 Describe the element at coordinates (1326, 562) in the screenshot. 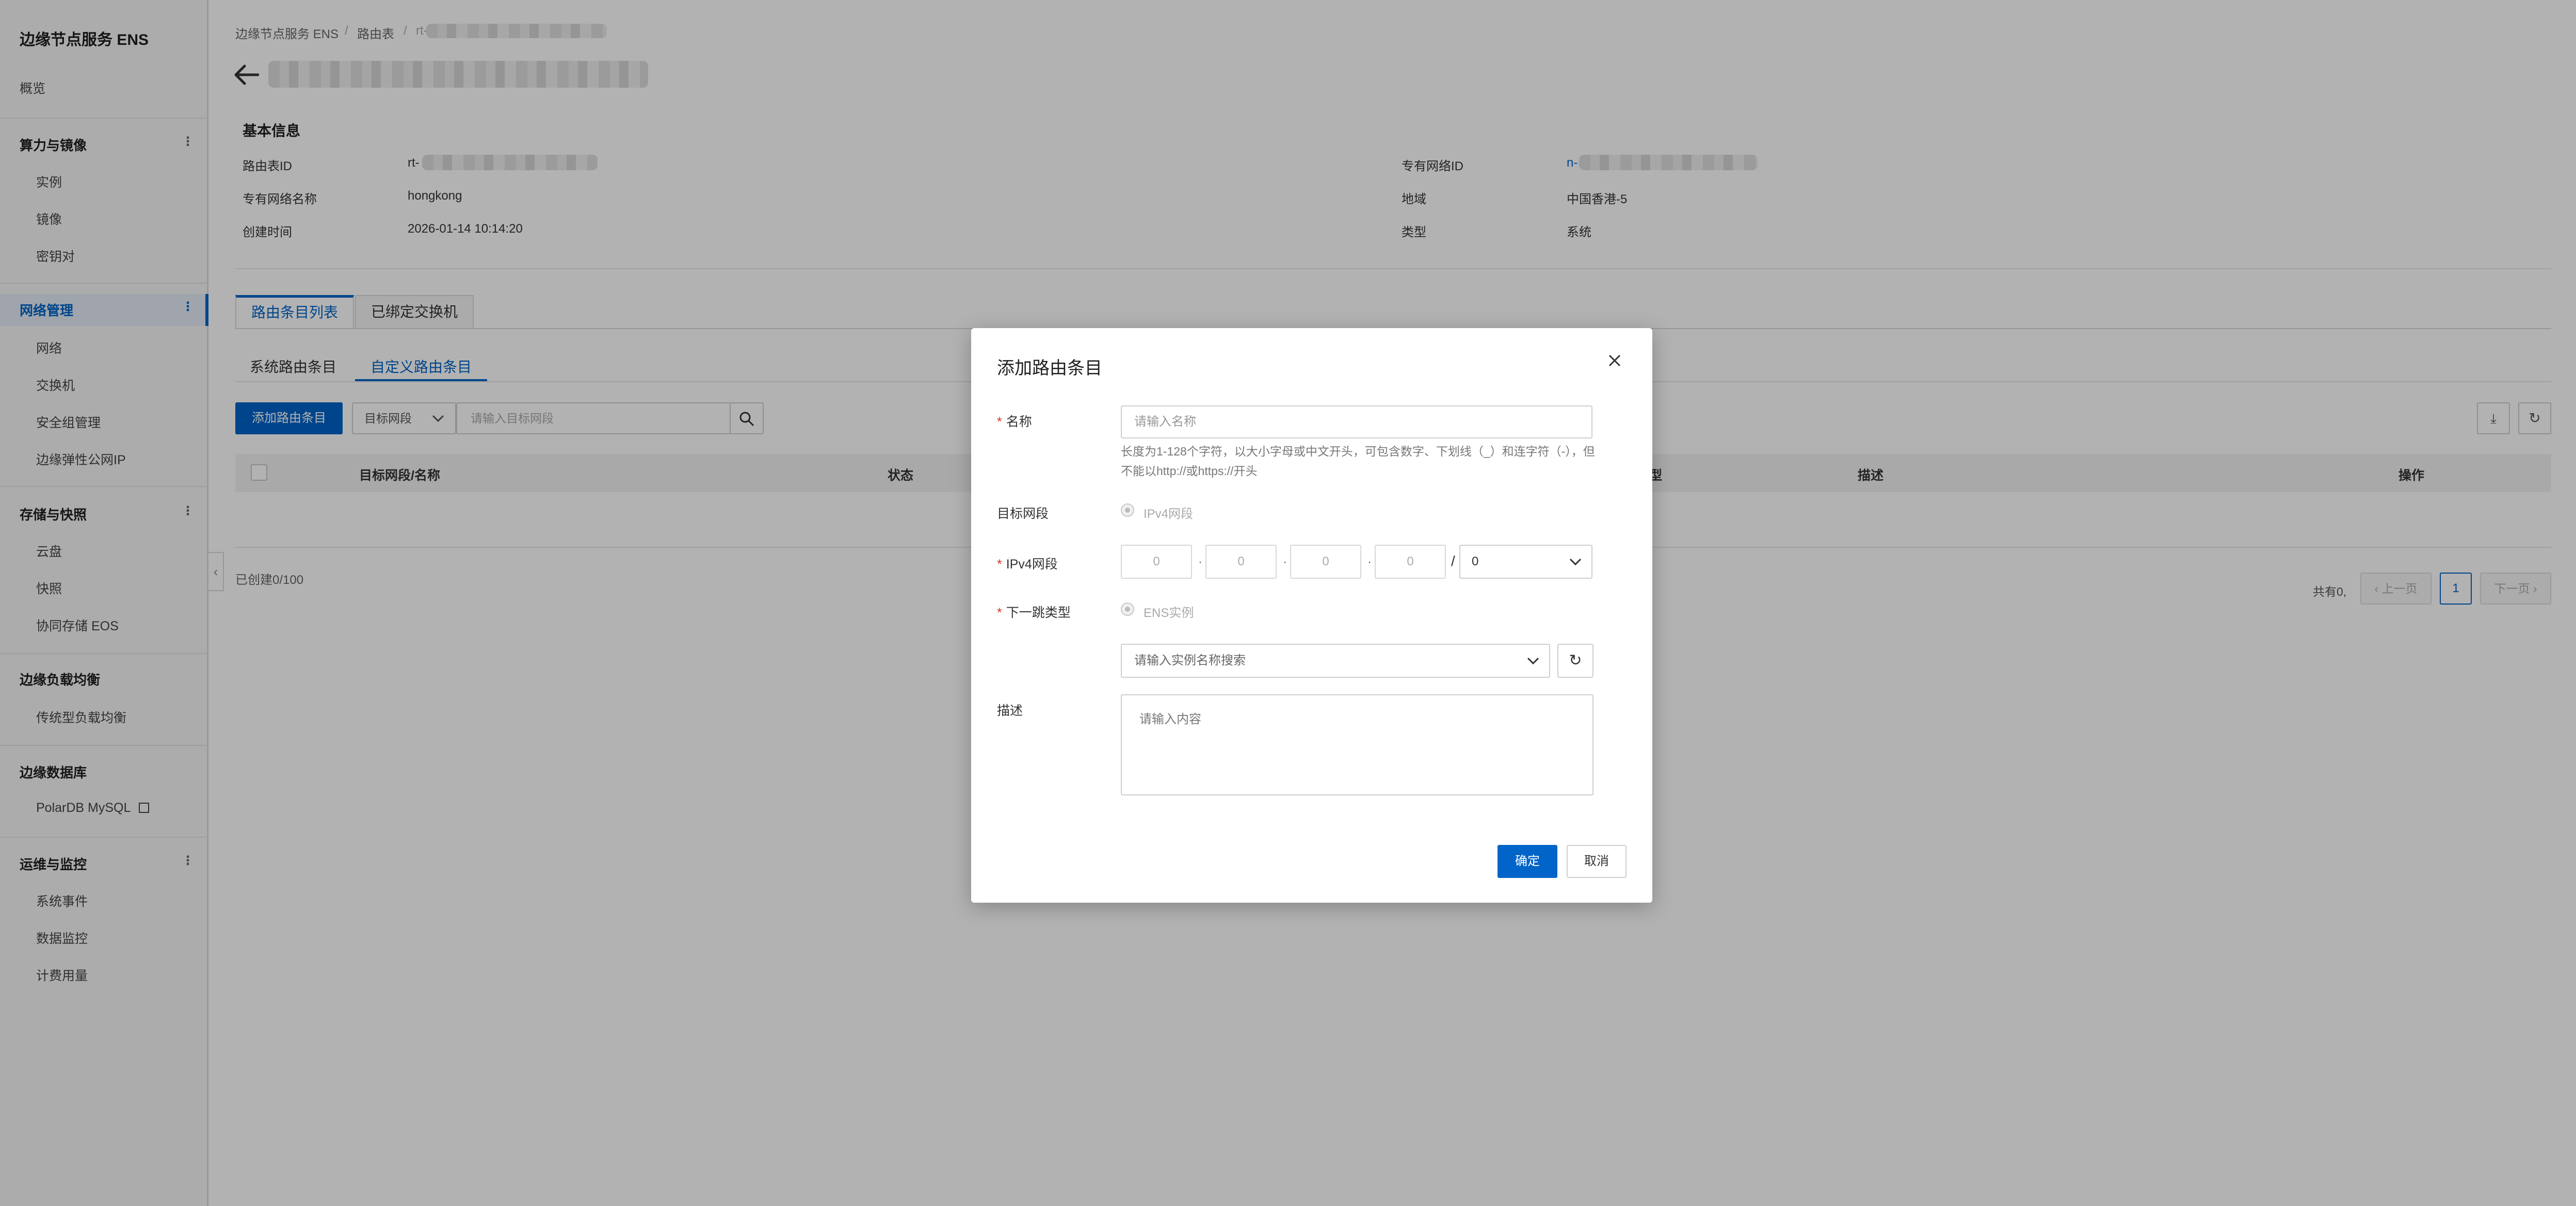

I see `ipv4-octet-3-input: 0` at that location.